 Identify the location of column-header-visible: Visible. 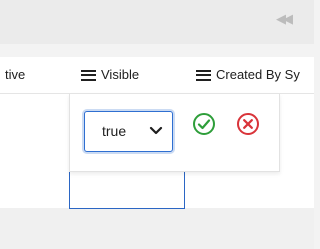
(110, 75).